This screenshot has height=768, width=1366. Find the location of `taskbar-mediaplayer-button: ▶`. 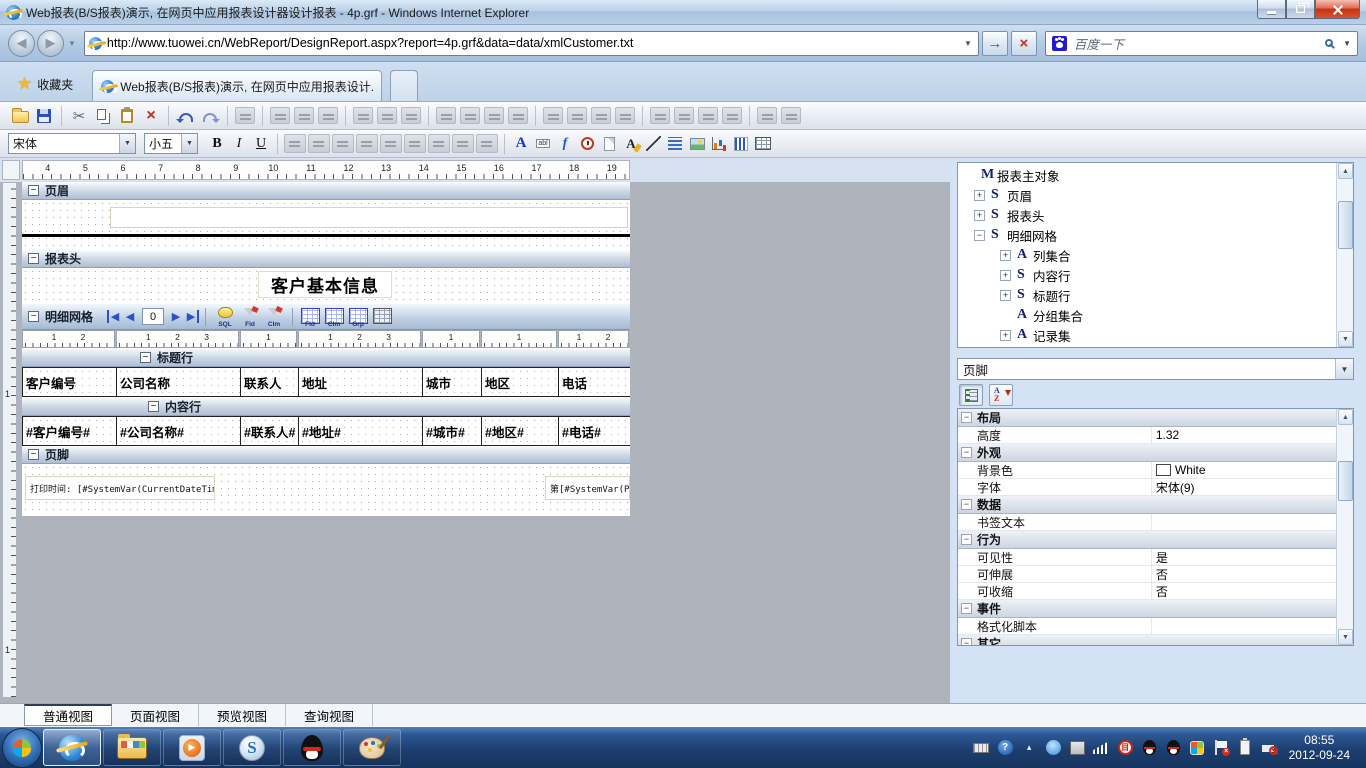

taskbar-mediaplayer-button: ▶ is located at coordinates (192, 747).